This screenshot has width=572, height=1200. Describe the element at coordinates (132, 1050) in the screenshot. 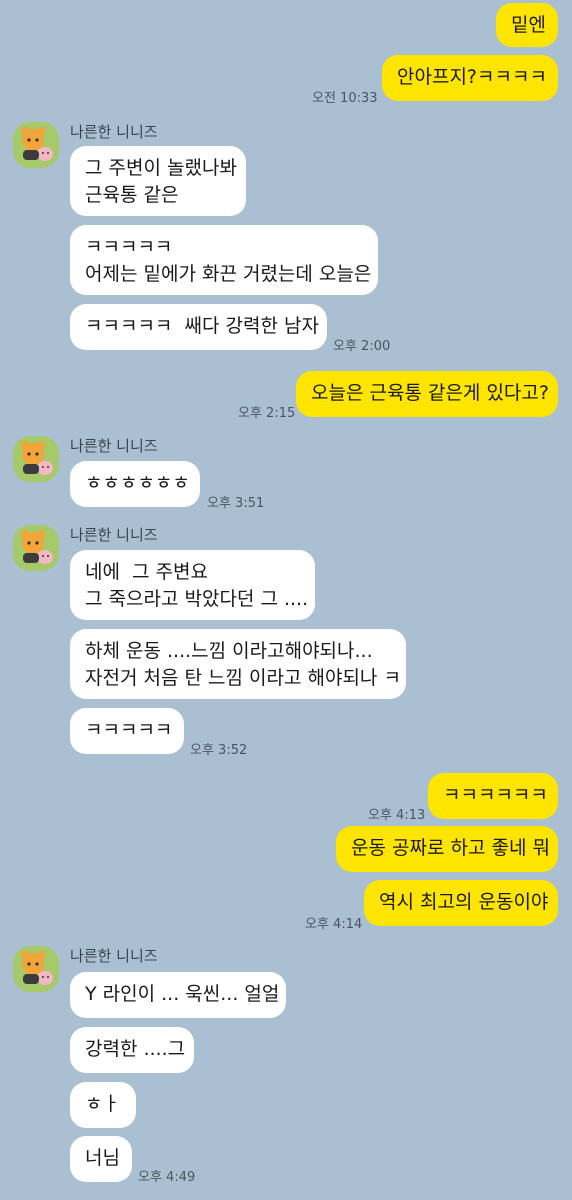

I see `their-message-bubble: 강력한 ....그` at that location.